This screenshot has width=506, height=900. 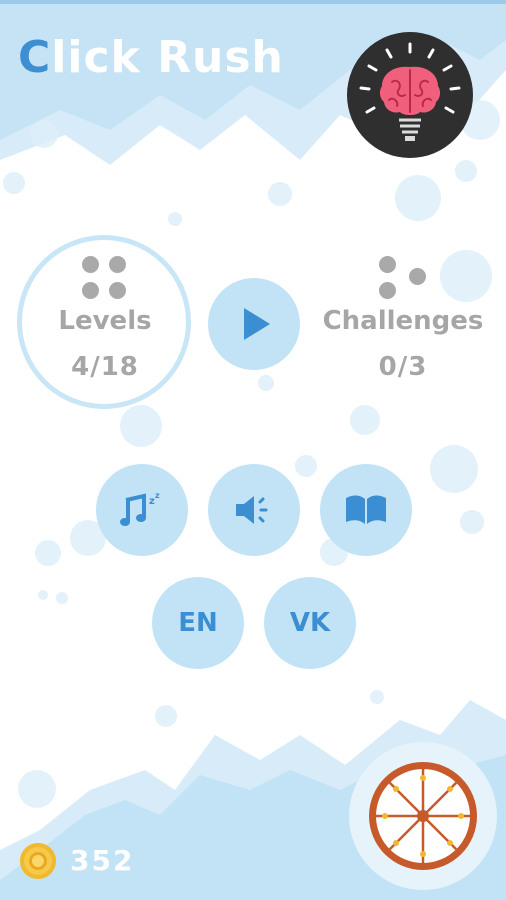 I want to click on play-icon, so click(x=257, y=324).